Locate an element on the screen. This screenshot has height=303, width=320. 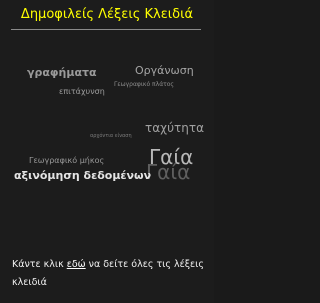
tag-organosi: Οργάνωση is located at coordinates (164, 70).